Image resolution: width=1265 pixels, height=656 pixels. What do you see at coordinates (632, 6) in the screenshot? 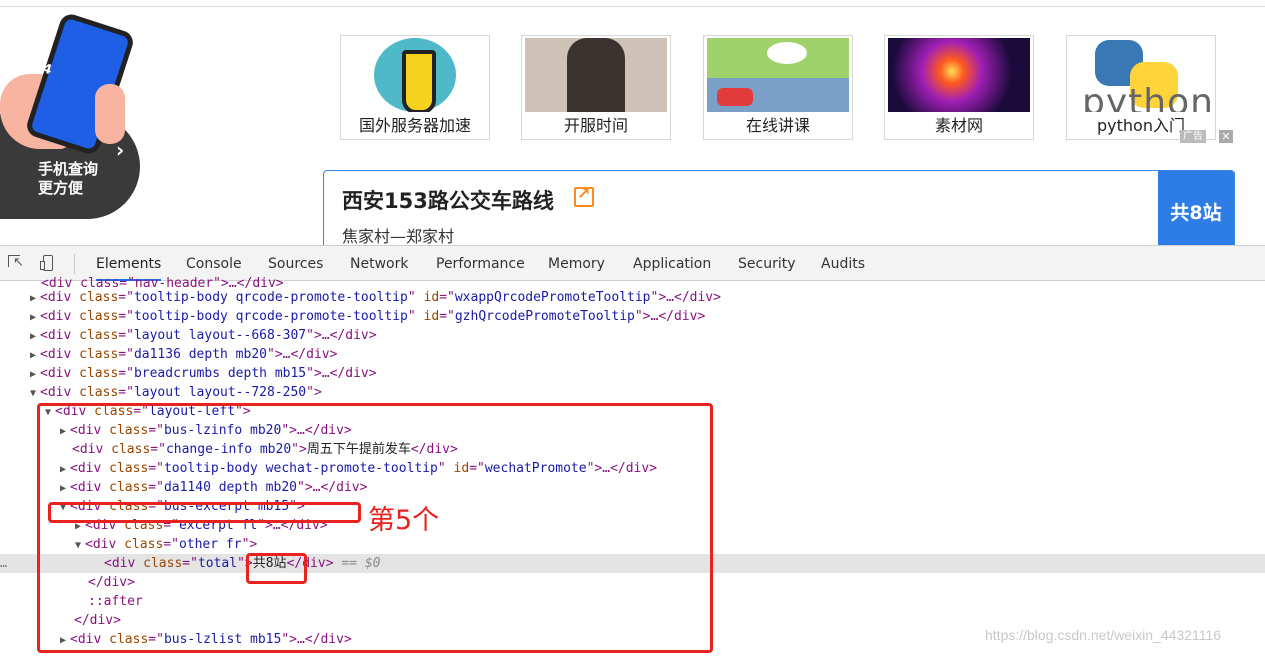
I see `page-divider` at bounding box center [632, 6].